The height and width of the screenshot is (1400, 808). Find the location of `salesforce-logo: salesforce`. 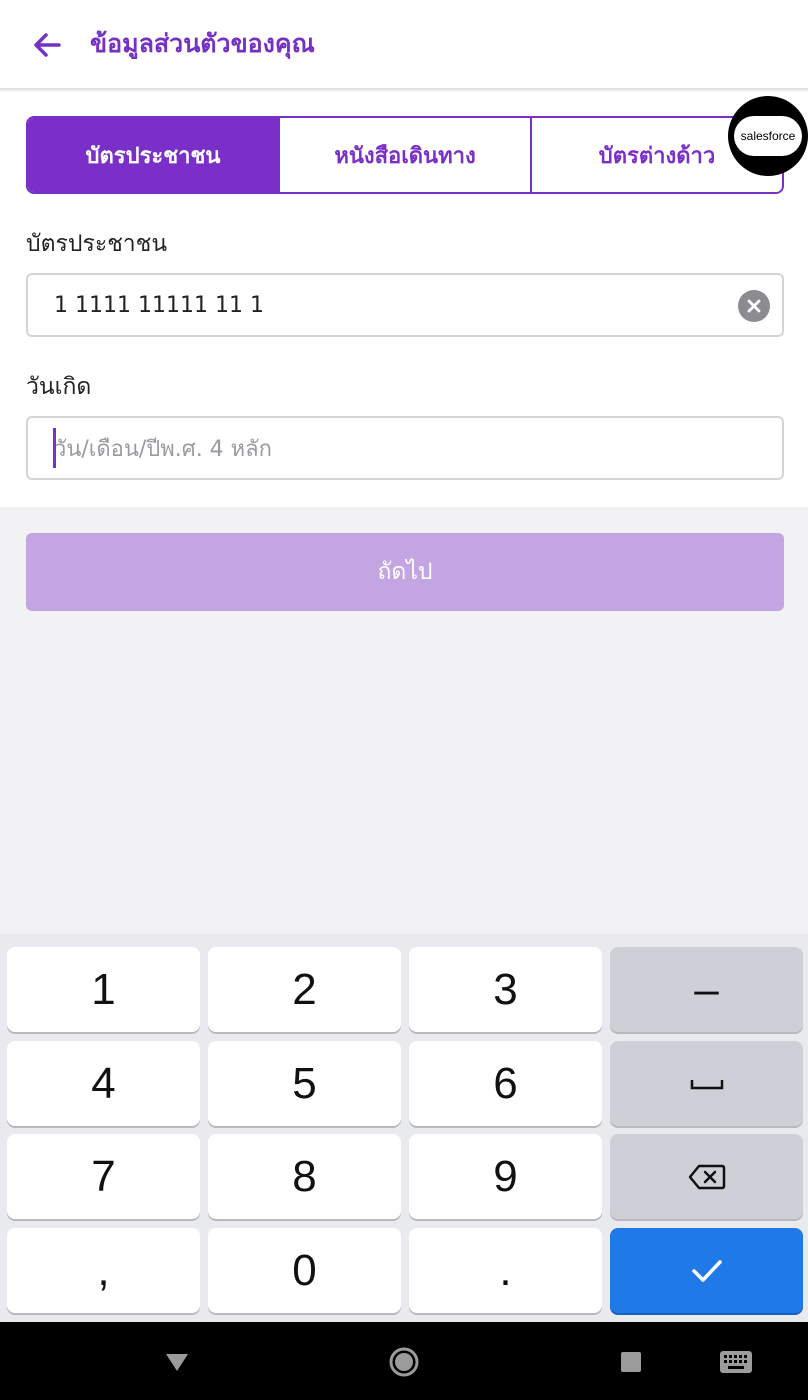

salesforce-logo: salesforce is located at coordinates (768, 136).